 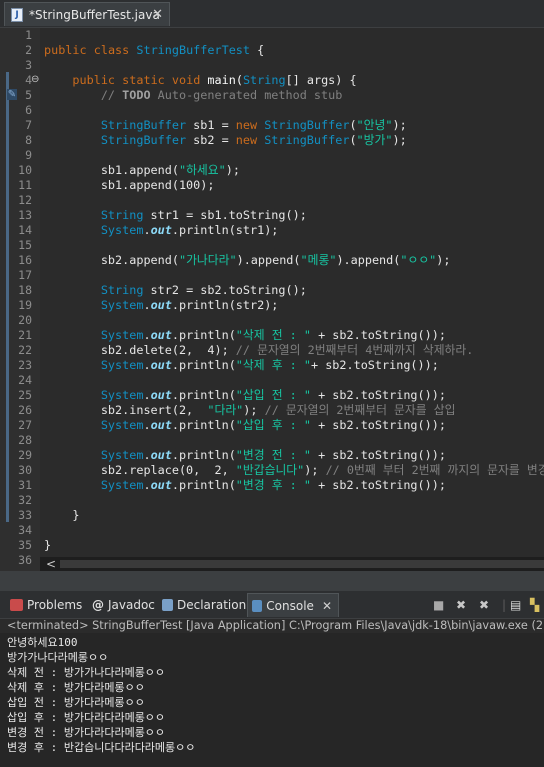 I want to click on console-line: 삽입 전 : 방가다라메롱ㅇㅇ, so click(x=76, y=702).